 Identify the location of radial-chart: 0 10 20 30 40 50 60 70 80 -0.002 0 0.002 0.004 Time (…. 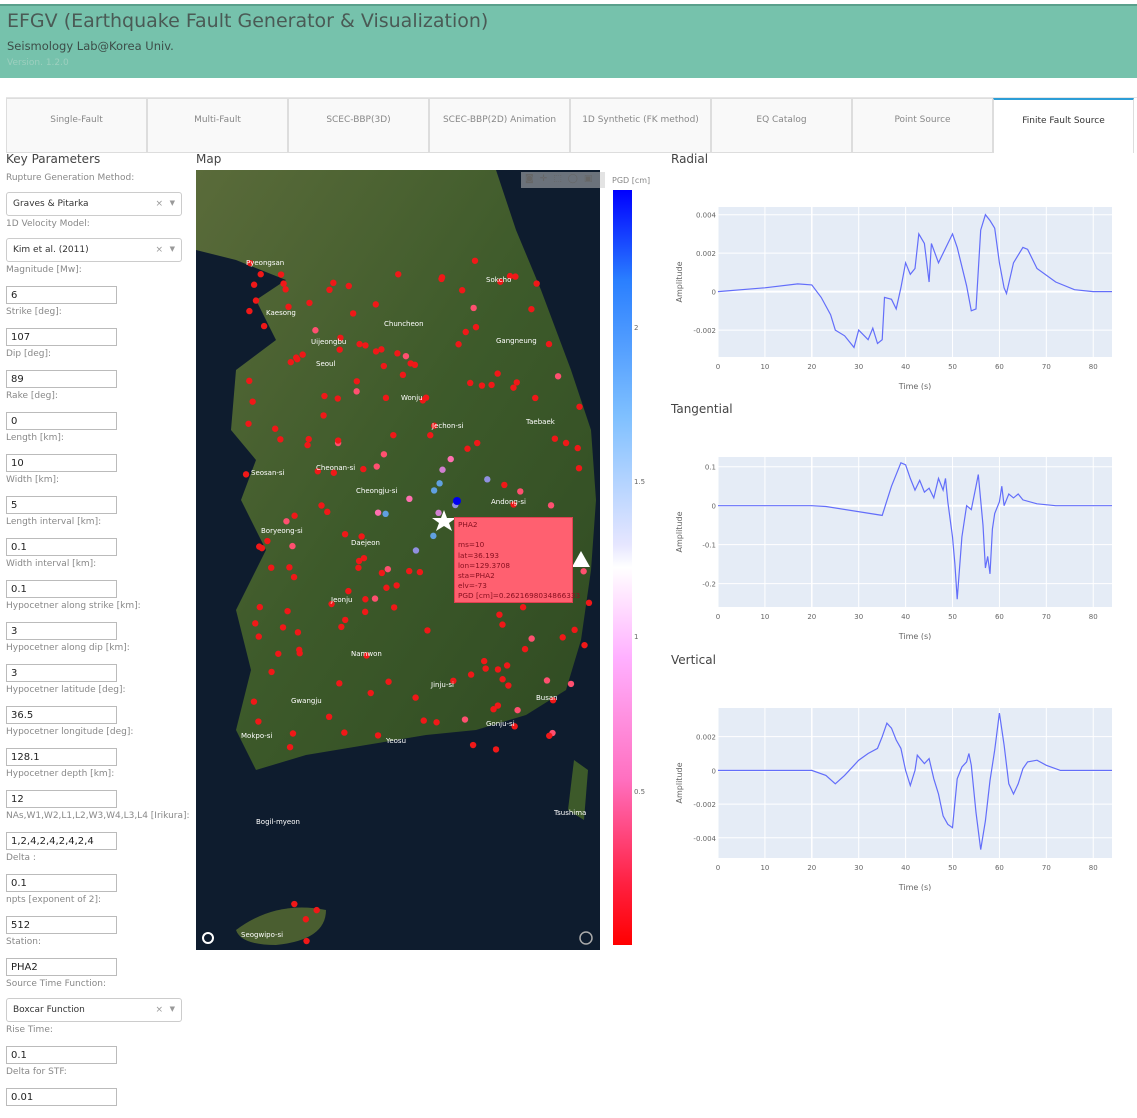
(895, 290).